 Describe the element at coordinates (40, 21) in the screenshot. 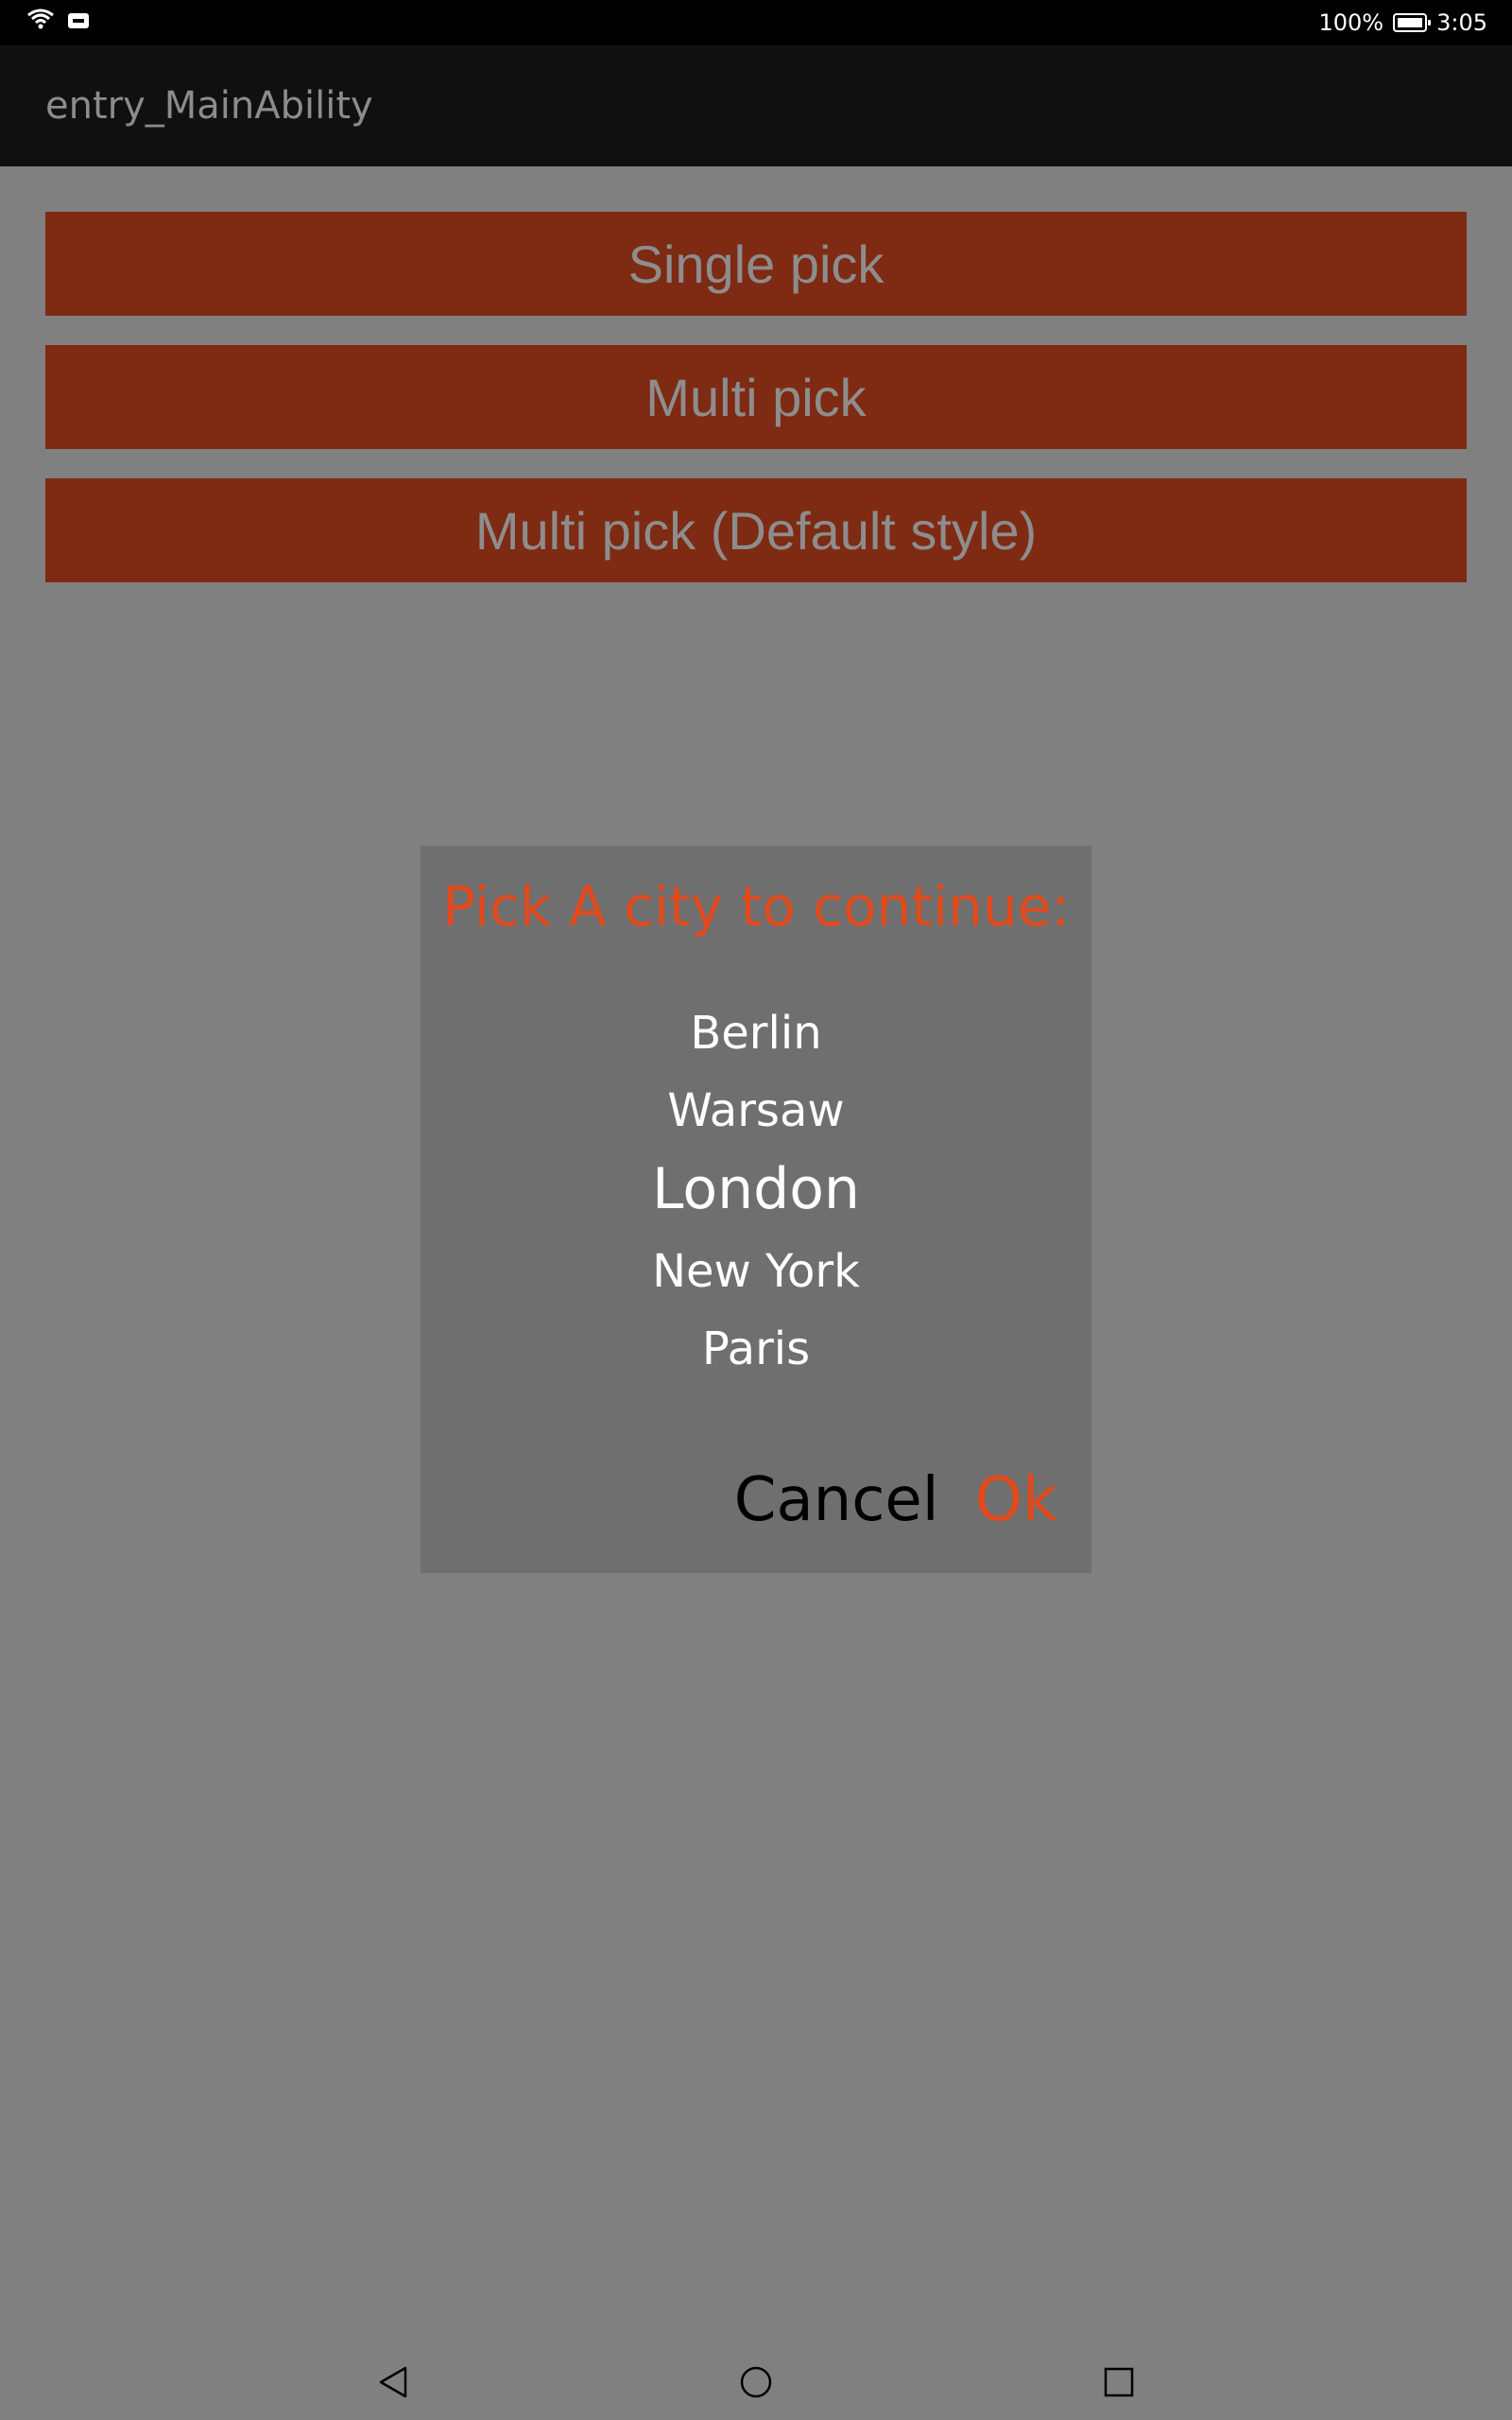

I see `wifi-icon` at that location.